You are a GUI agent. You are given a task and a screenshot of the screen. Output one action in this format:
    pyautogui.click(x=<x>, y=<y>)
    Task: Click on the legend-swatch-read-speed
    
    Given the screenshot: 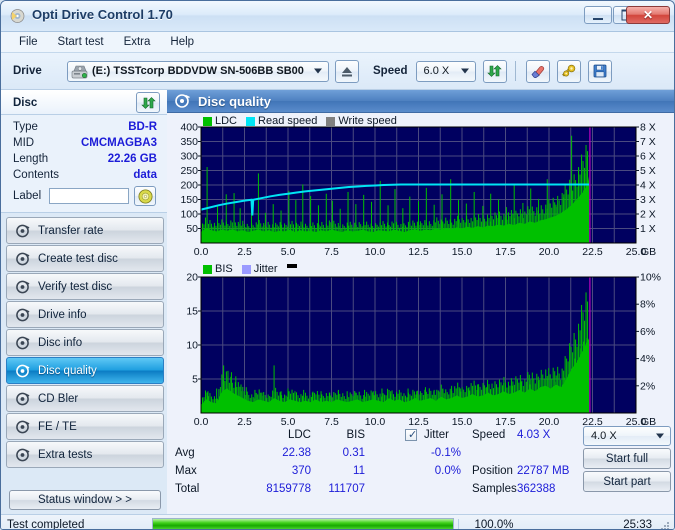 What is the action you would take?
    pyautogui.click(x=251, y=121)
    